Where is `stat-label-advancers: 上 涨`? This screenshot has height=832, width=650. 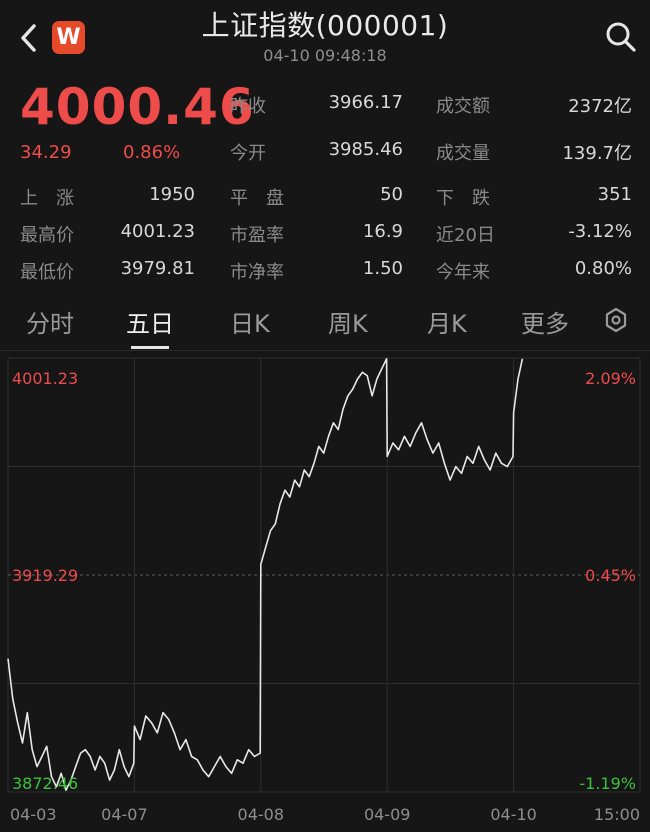
stat-label-advancers: 上 涨 is located at coordinates (47, 198).